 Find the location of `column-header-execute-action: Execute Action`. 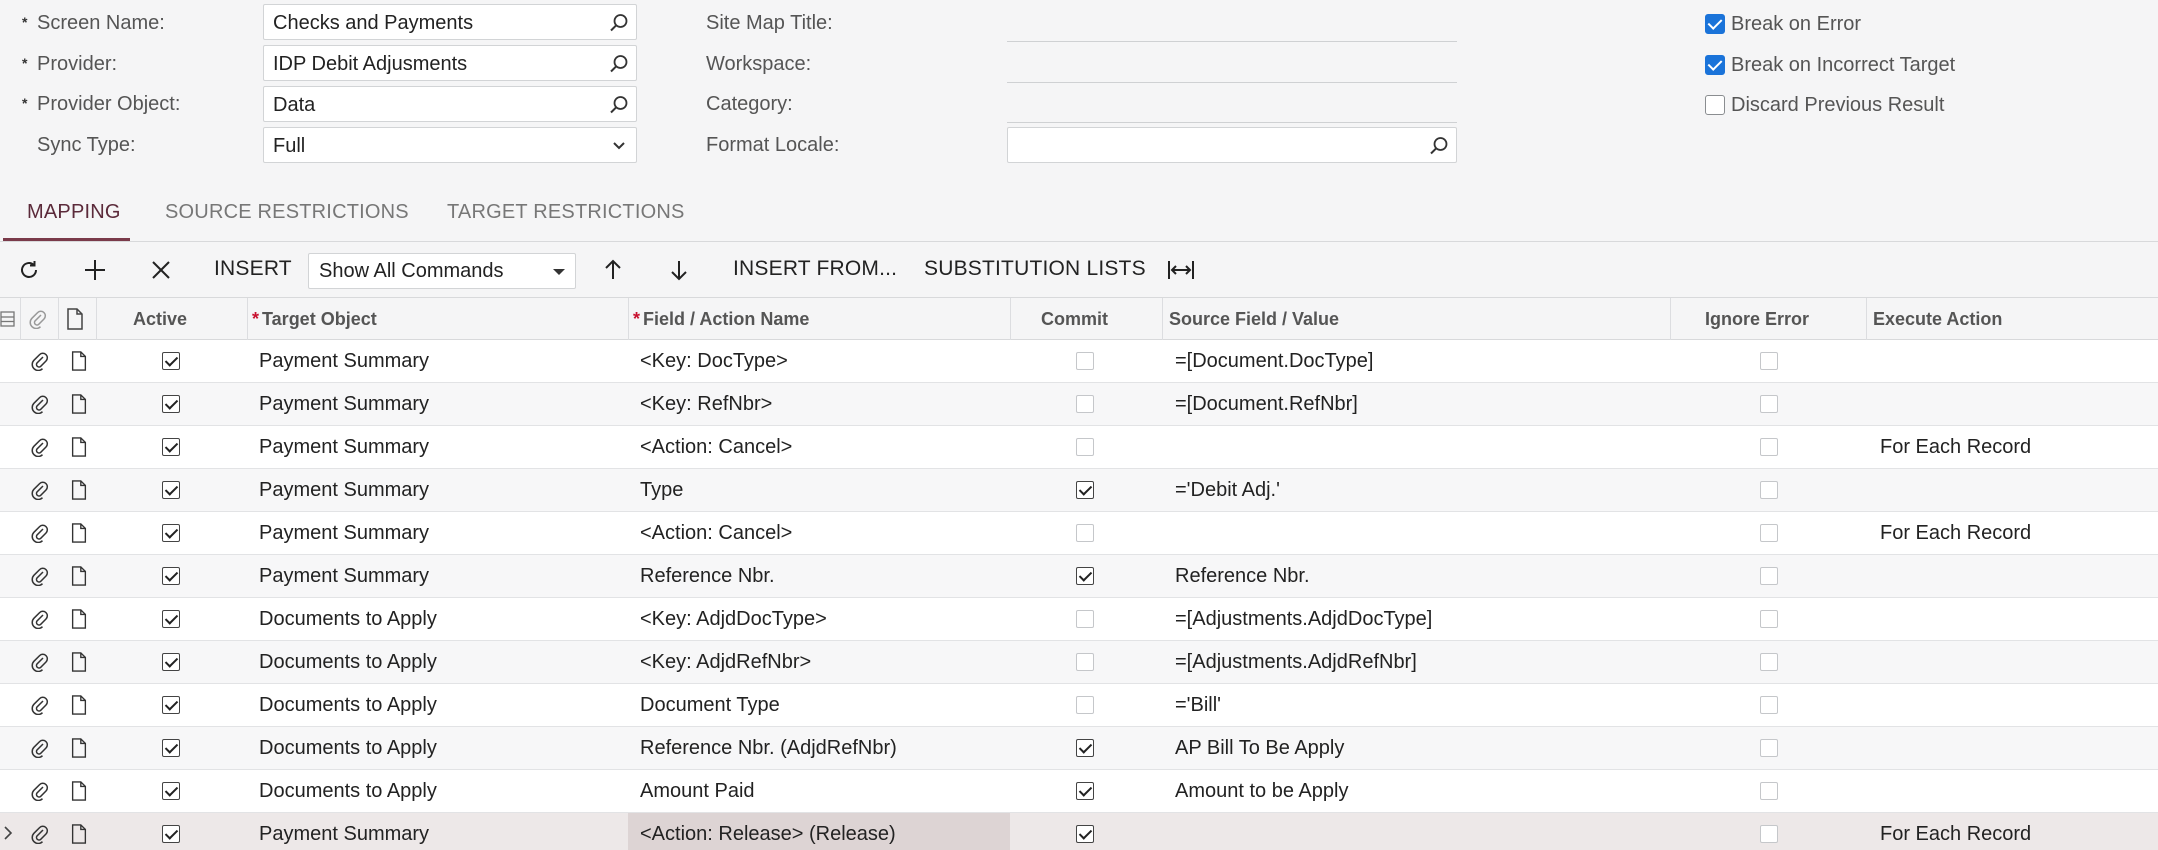

column-header-execute-action: Execute Action is located at coordinates (1937, 319).